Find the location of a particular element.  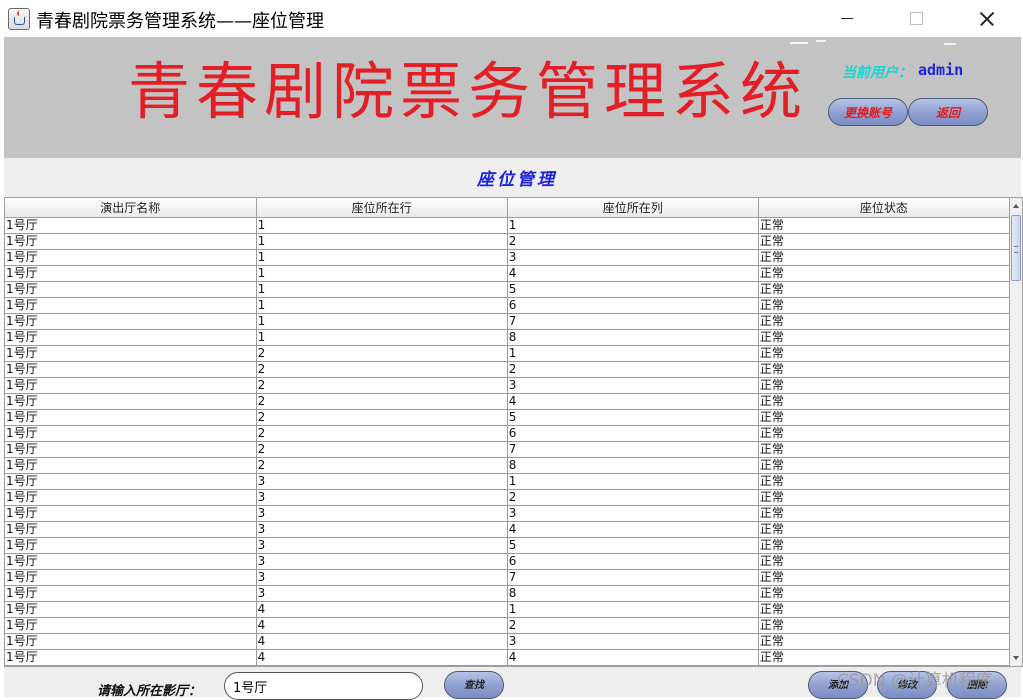

scroll-down-arrow-icon is located at coordinates (1016, 658).